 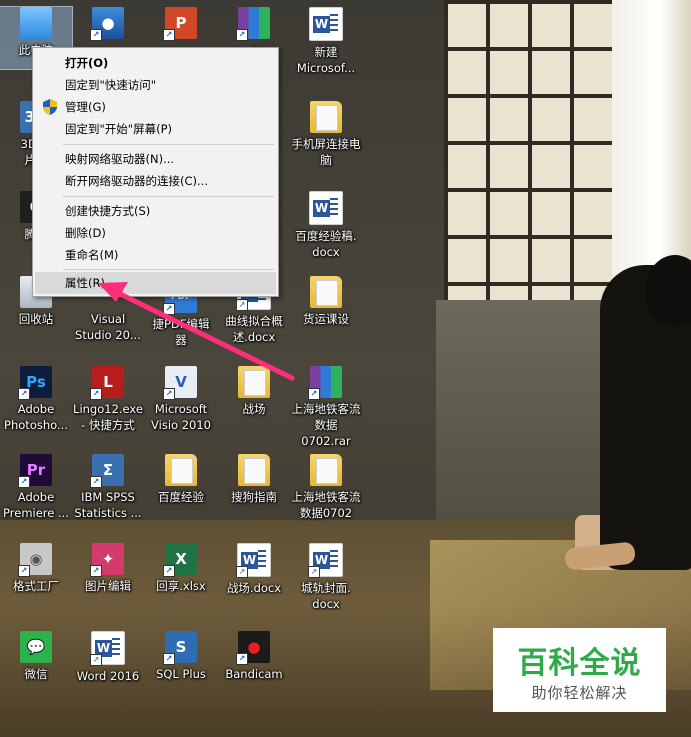 What do you see at coordinates (579, 693) in the screenshot?
I see `watermark-subtitle: 助你轻松解决` at bounding box center [579, 693].